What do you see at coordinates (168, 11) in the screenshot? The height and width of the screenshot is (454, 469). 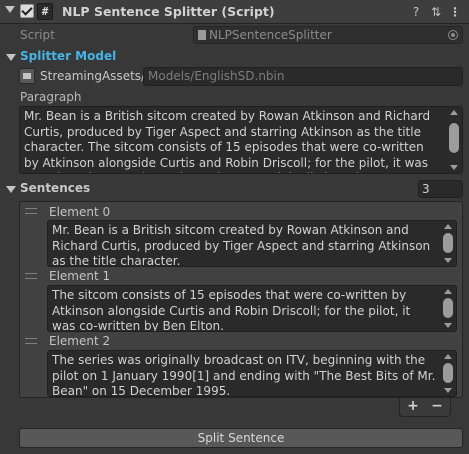 I see `component-title: NLP Sentence Splitter (Script)` at bounding box center [168, 11].